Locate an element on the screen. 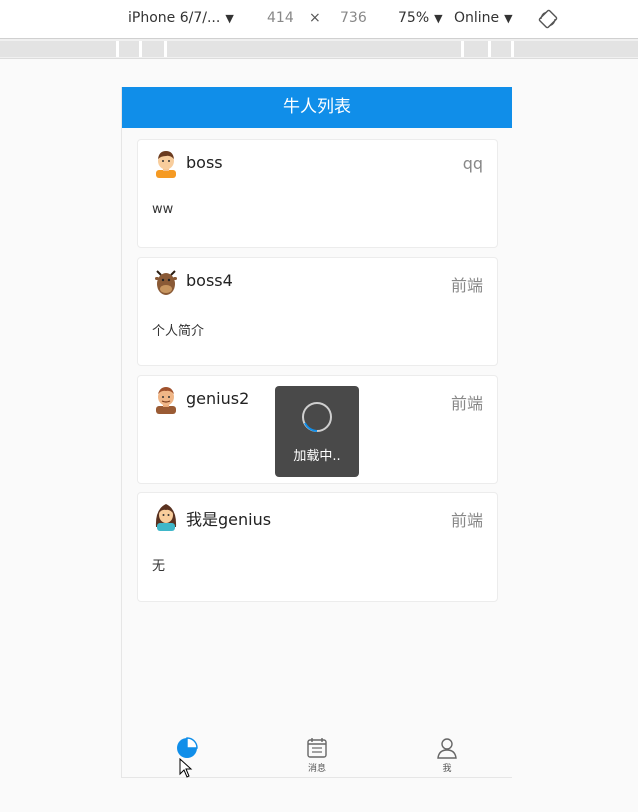 The image size is (638, 812). zoom-select: 75% ▼ is located at coordinates (420, 18).